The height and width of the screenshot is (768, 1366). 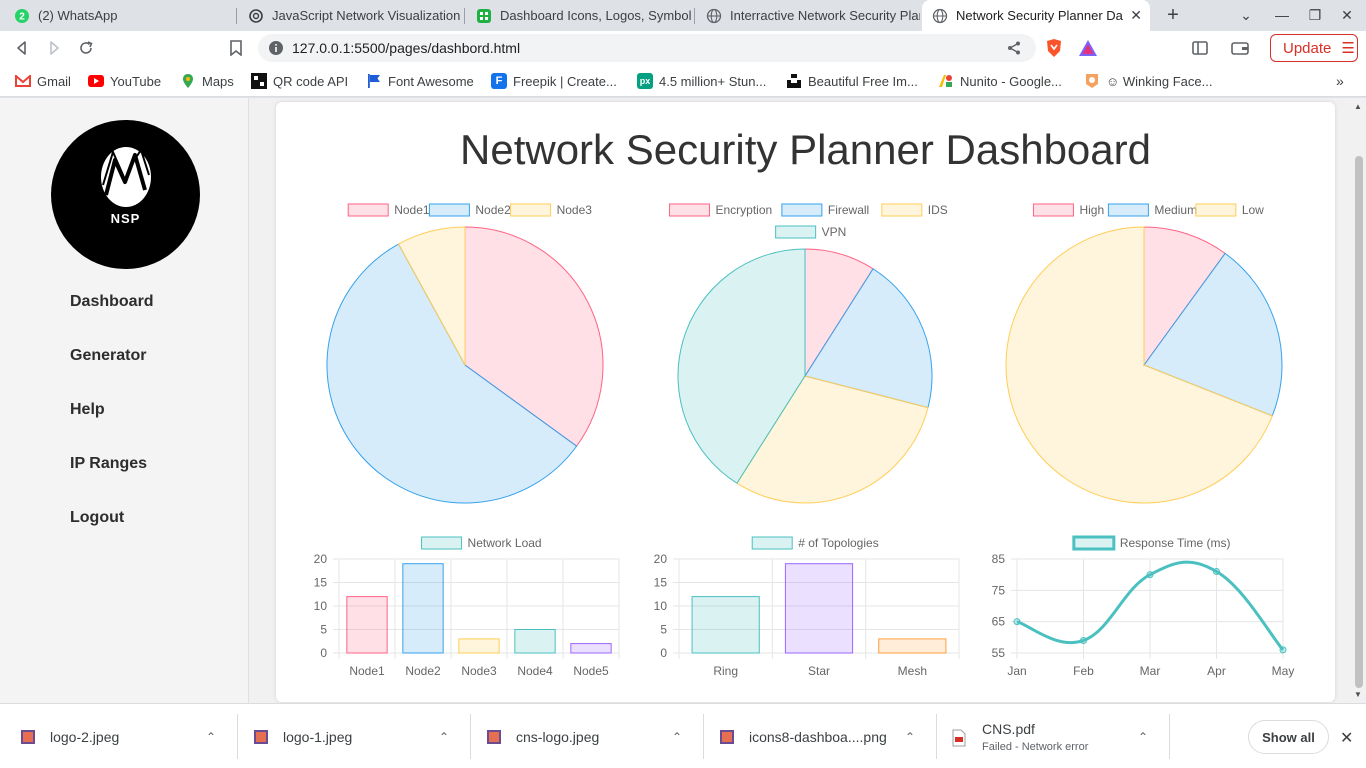 What do you see at coordinates (1088, 48) in the screenshot?
I see `brave-rewards-icon` at bounding box center [1088, 48].